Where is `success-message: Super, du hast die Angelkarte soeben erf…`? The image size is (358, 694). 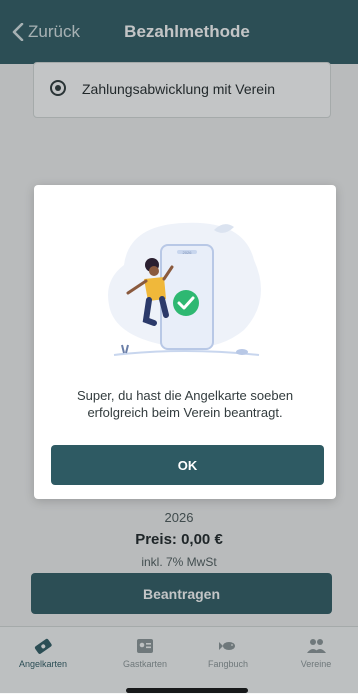 success-message: Super, du hast die Angelkarte soeben erf… is located at coordinates (185, 404).